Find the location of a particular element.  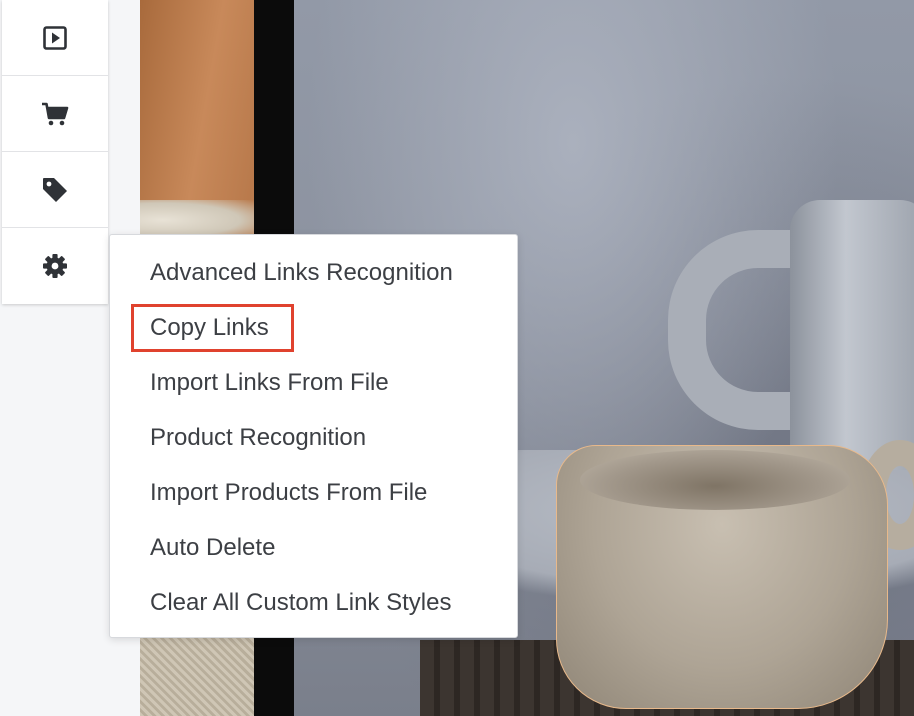

image-burlap is located at coordinates (197, 676).